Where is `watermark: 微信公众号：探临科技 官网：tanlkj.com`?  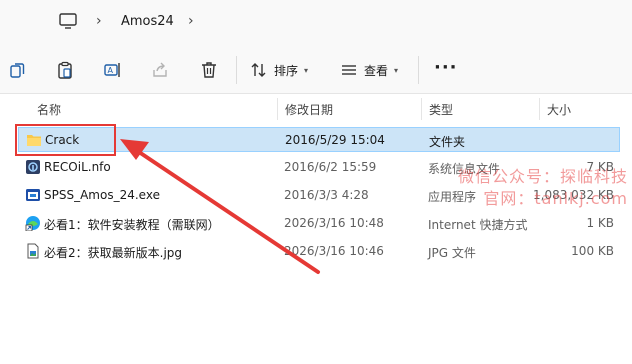
watermark: 微信公众号：探临科技 官网：tanlkj.com is located at coordinates (543, 188).